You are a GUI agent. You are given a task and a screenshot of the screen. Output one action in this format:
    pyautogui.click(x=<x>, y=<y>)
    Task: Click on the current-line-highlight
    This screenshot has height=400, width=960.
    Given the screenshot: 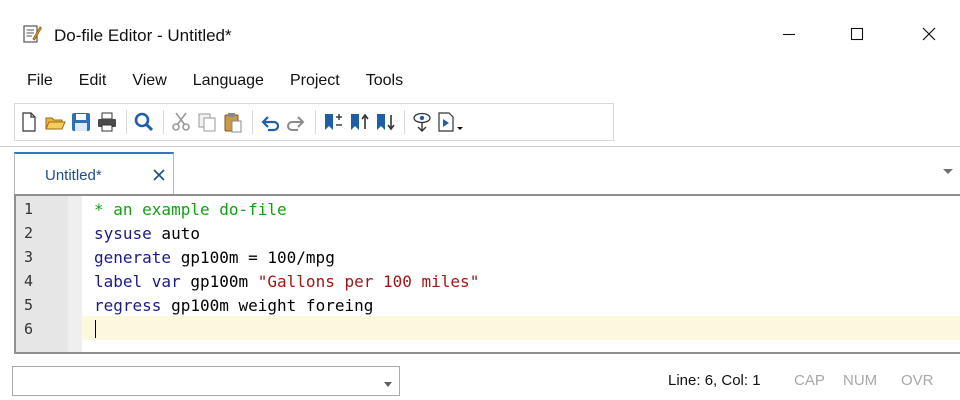 What is the action you would take?
    pyautogui.click(x=521, y=328)
    